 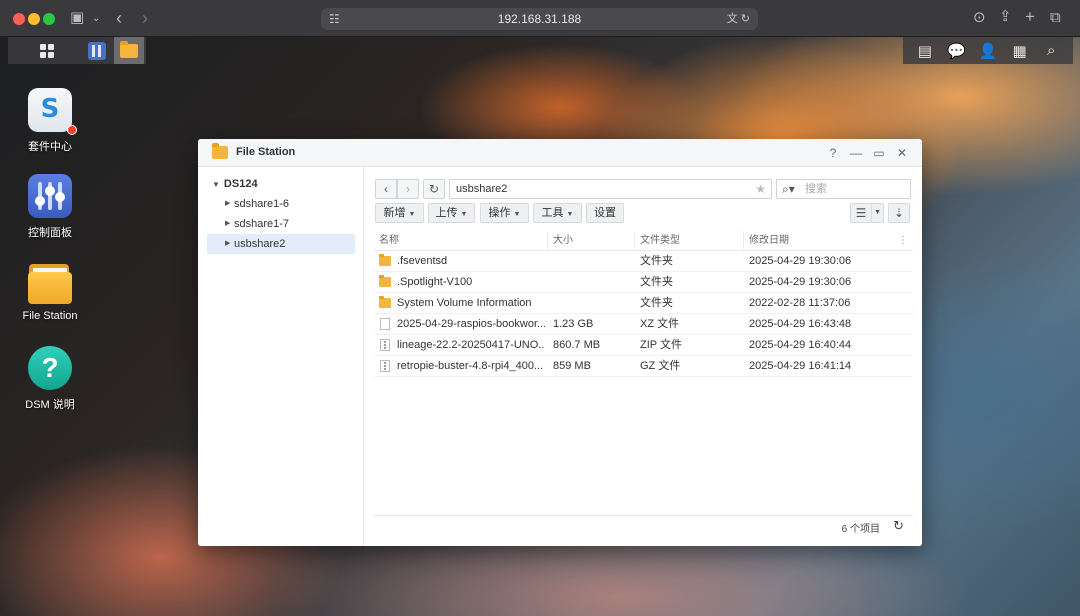 What do you see at coordinates (660, 366) in the screenshot?
I see `file-type: GZ 文件` at bounding box center [660, 366].